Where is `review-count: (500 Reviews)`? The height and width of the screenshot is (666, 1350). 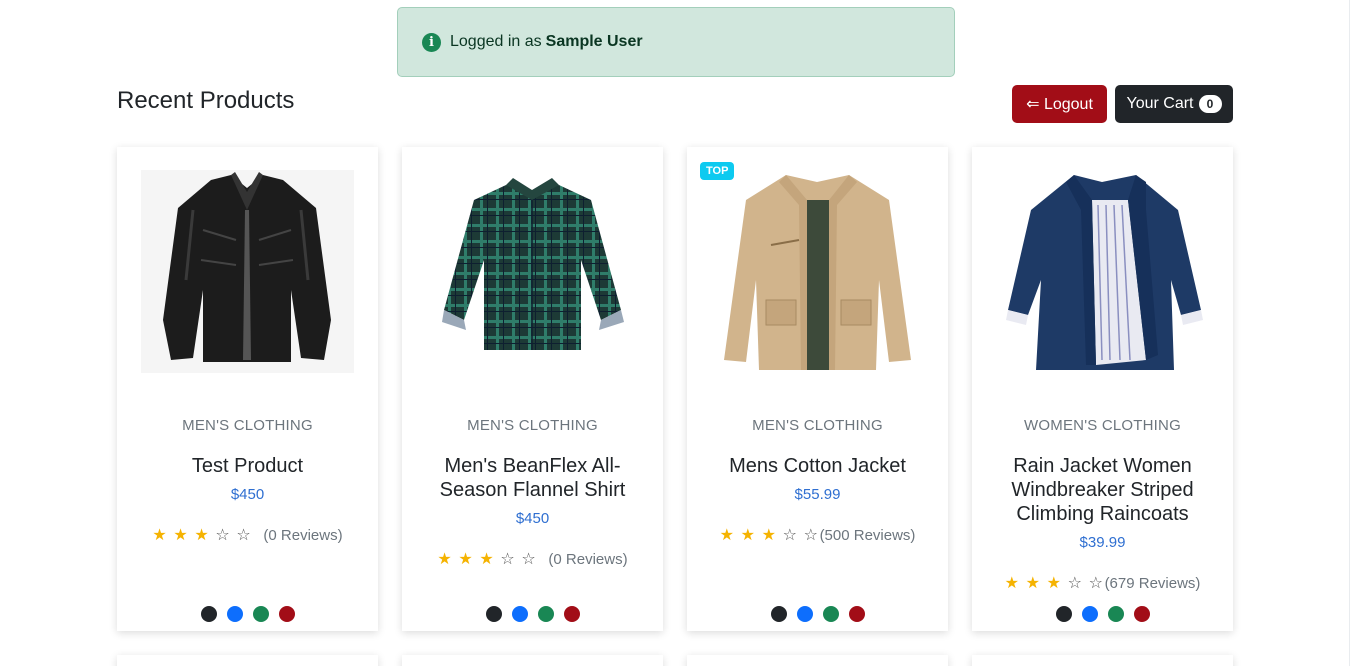
review-count: (500 Reviews) is located at coordinates (867, 535).